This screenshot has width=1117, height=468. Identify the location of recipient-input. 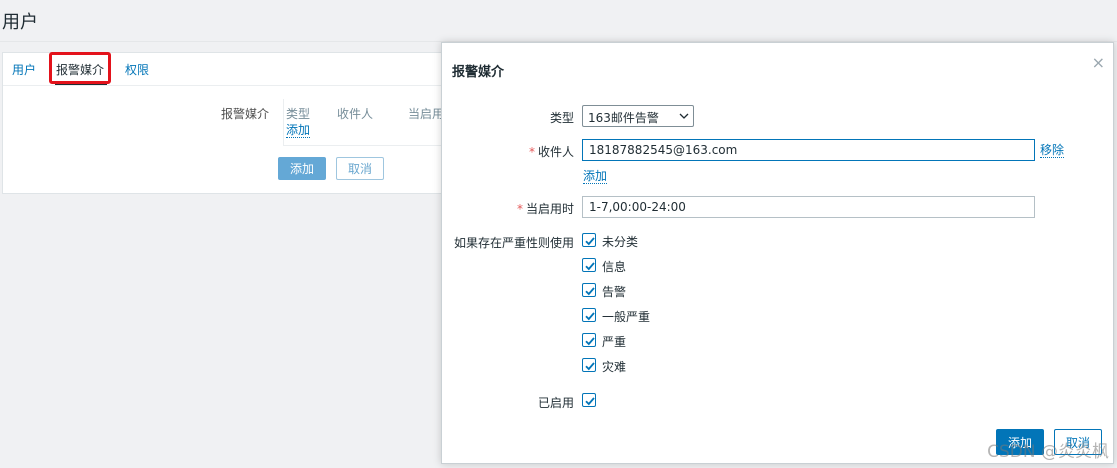
(808, 150).